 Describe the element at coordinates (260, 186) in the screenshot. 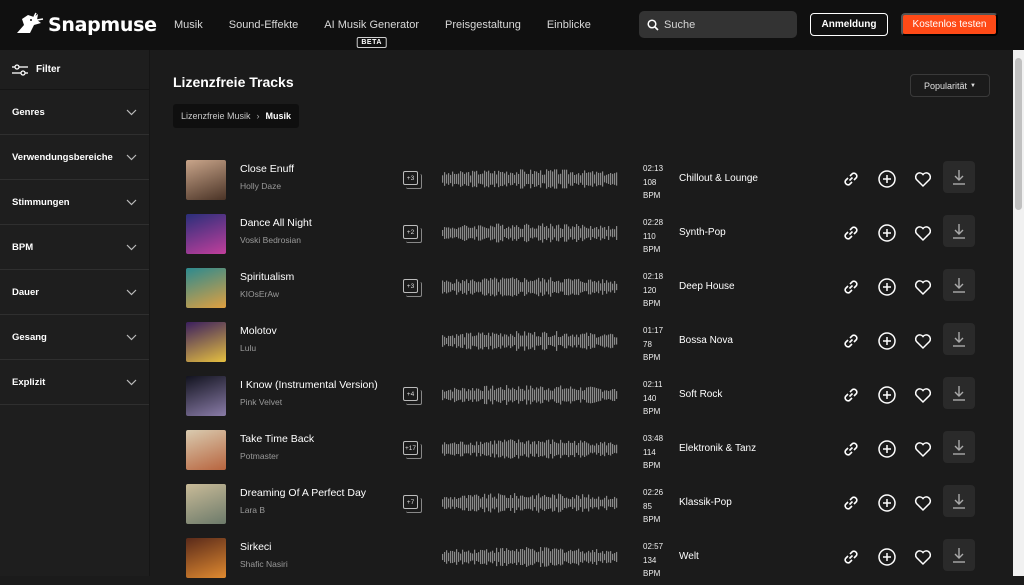

I see `track-artist: Holly Daze` at that location.